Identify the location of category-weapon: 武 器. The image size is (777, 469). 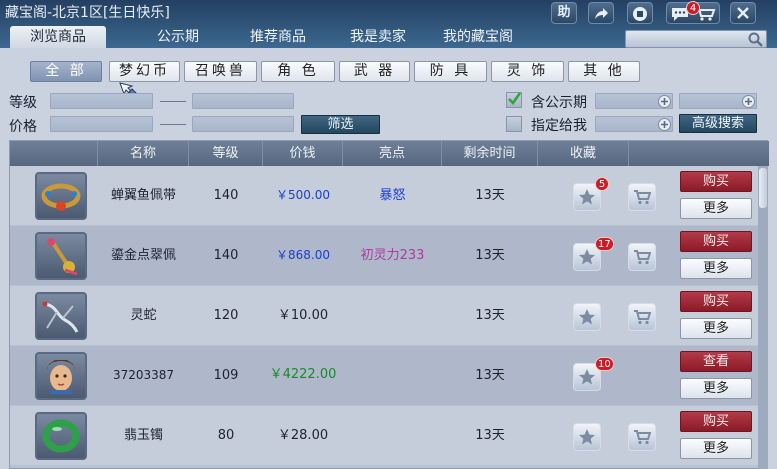
(374, 71).